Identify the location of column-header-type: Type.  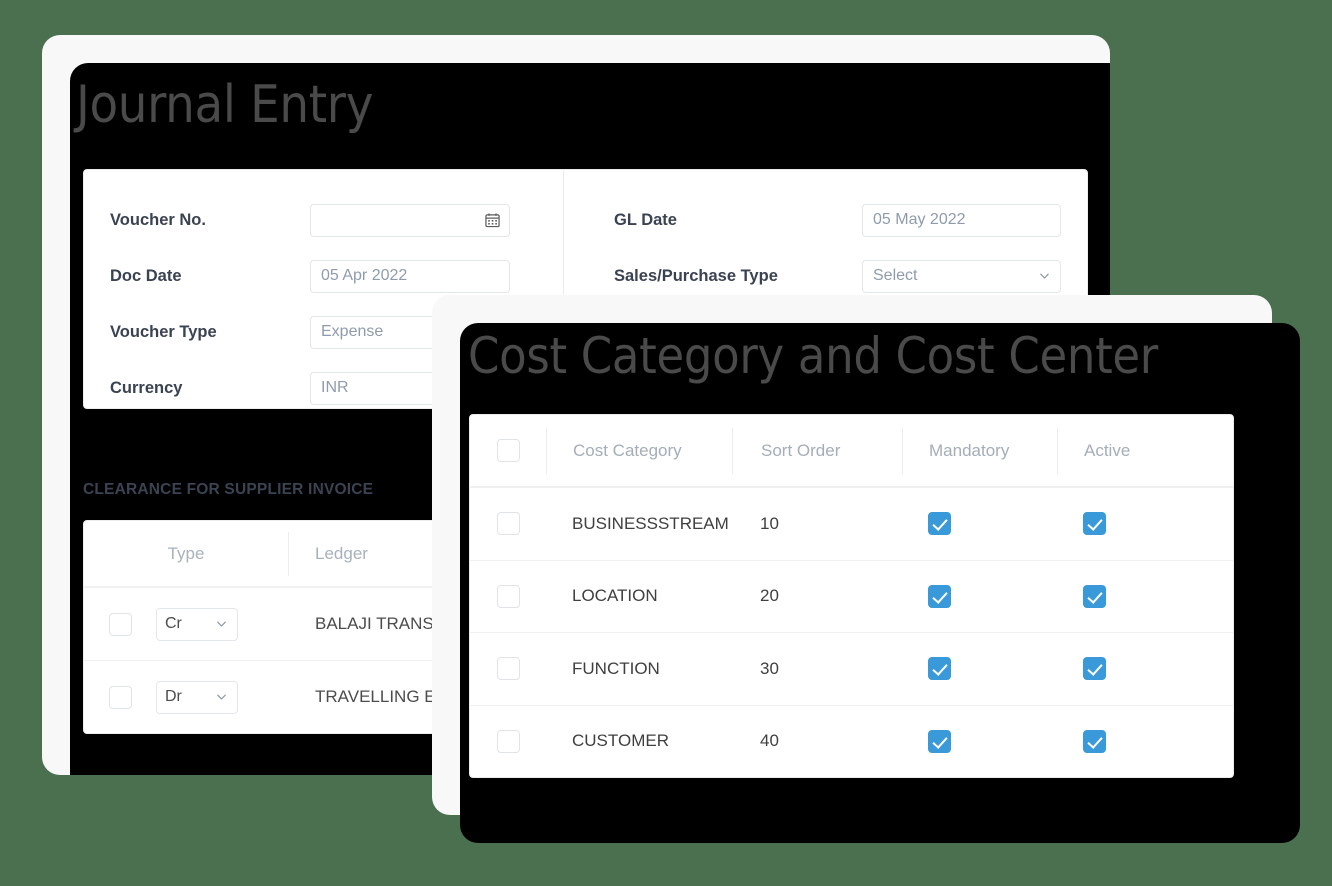
(186, 553).